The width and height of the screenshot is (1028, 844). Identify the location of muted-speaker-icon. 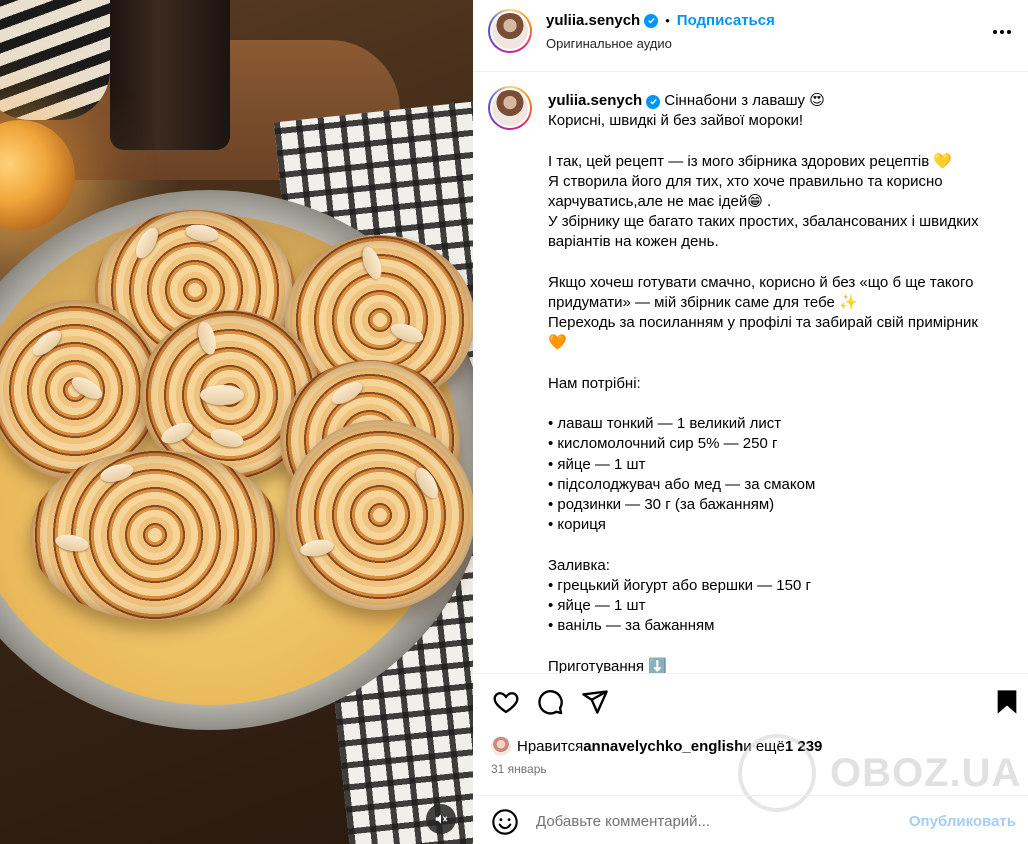
(441, 819).